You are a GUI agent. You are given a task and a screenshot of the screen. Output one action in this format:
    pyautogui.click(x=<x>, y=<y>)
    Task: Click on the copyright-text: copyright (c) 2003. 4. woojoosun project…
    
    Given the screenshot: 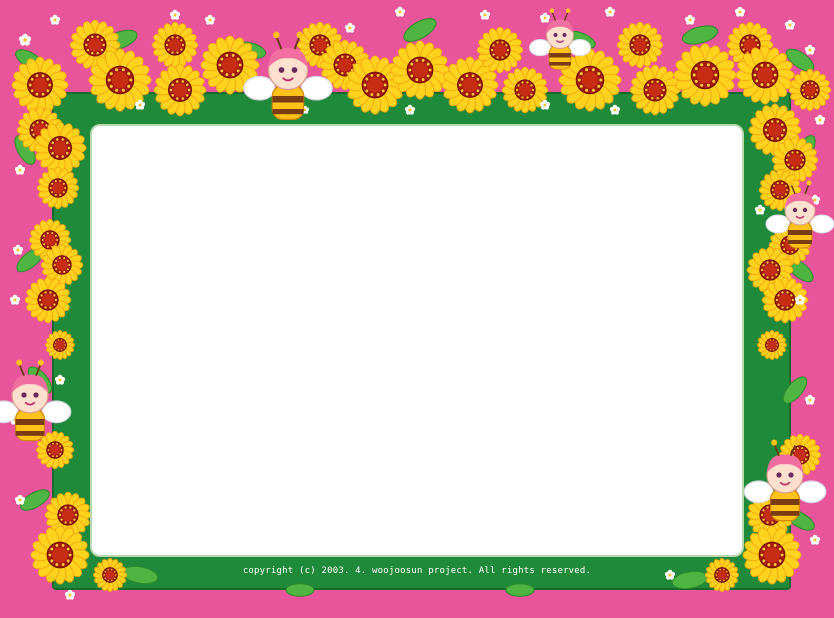 What is the action you would take?
    pyautogui.click(x=417, y=571)
    